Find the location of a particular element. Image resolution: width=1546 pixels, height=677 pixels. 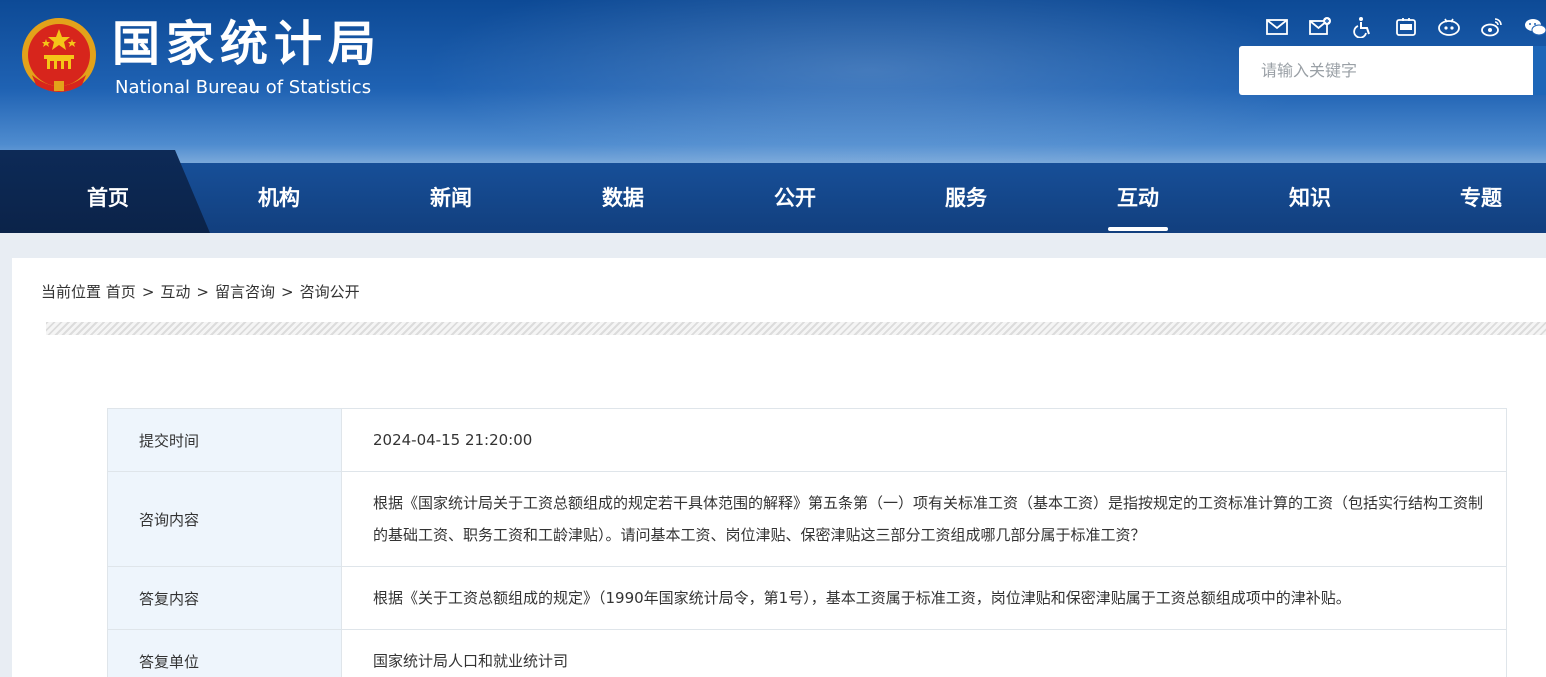

accessibility-icon is located at coordinates (1362, 27).